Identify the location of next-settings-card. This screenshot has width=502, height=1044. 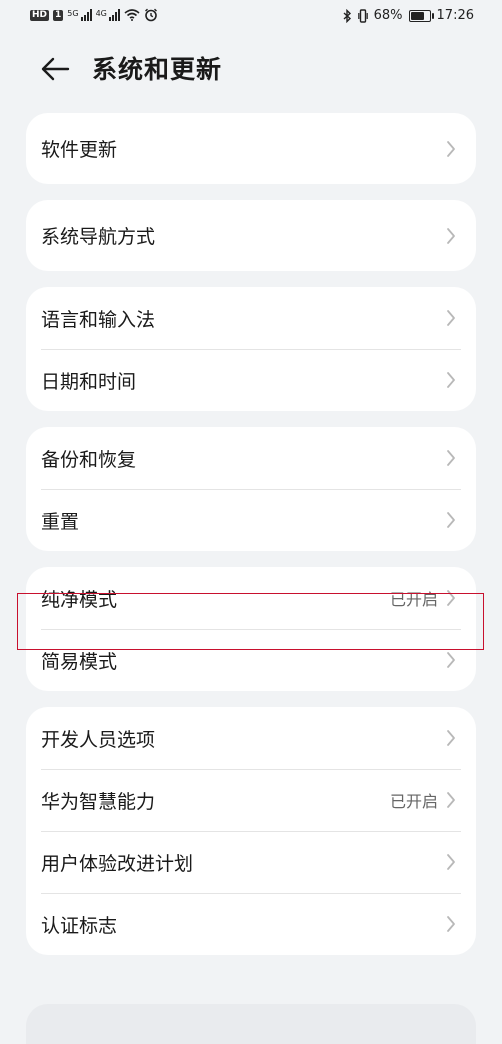
(251, 1024).